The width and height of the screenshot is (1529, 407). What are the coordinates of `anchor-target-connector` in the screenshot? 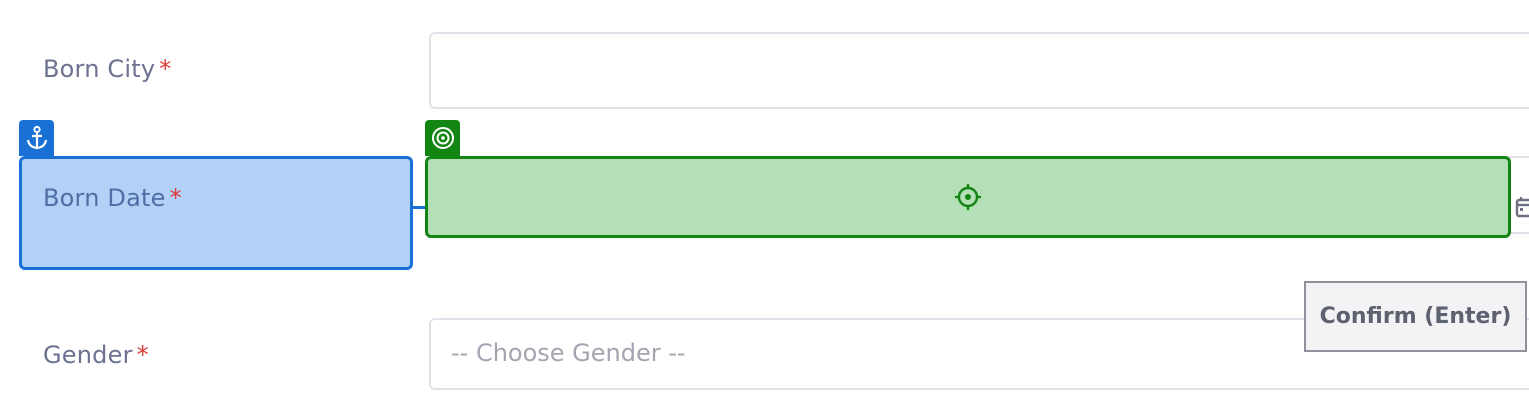 It's located at (419, 207).